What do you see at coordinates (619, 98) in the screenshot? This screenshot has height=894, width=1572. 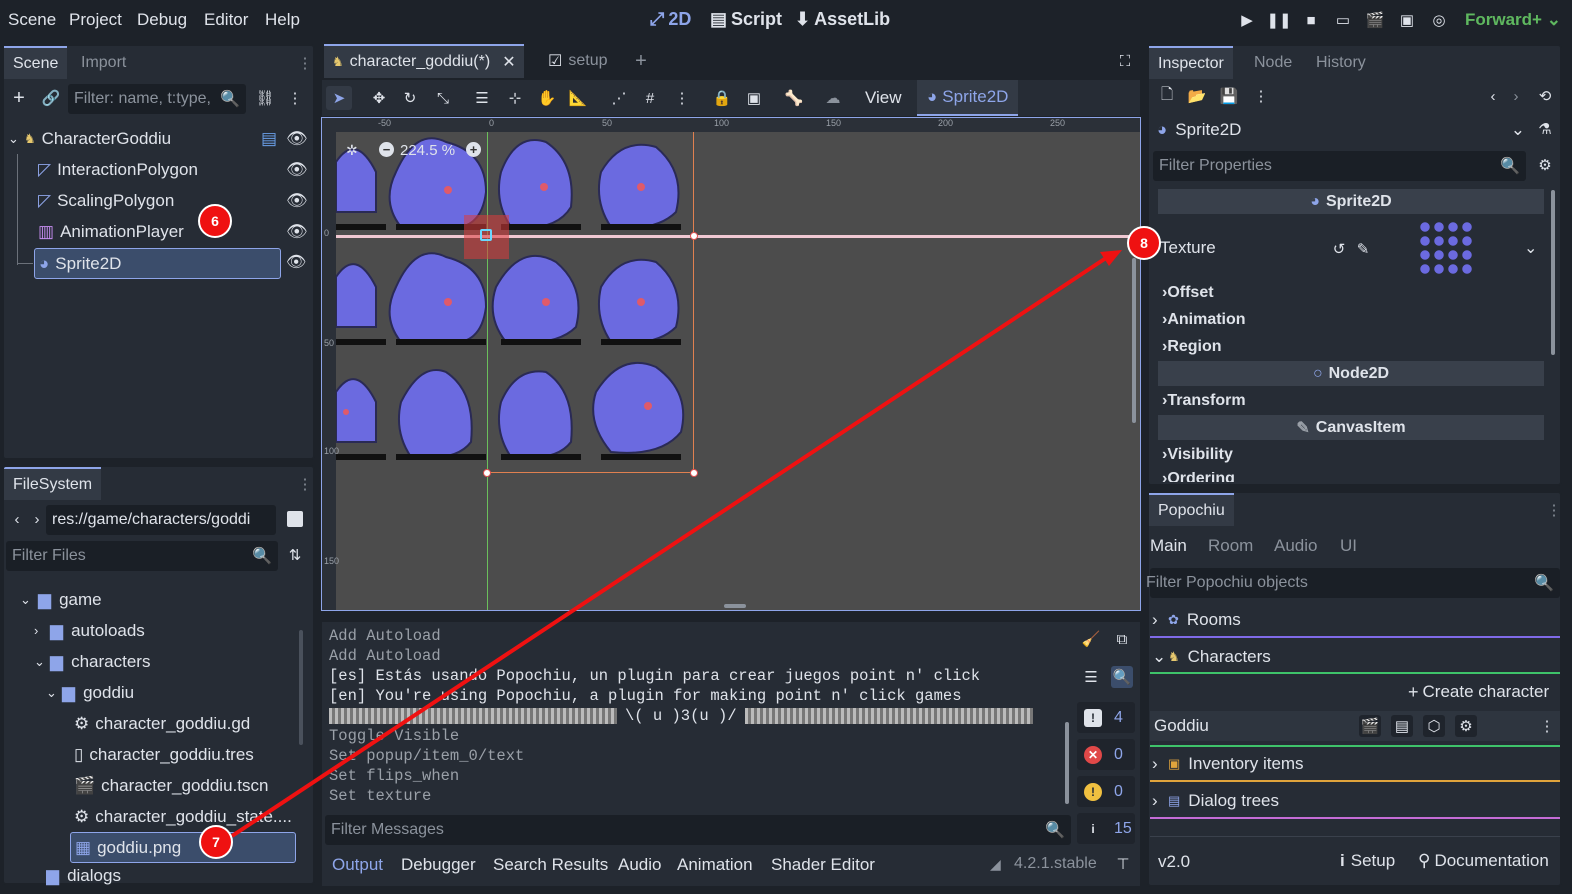 I see `smart-snap-icon: ⋰` at bounding box center [619, 98].